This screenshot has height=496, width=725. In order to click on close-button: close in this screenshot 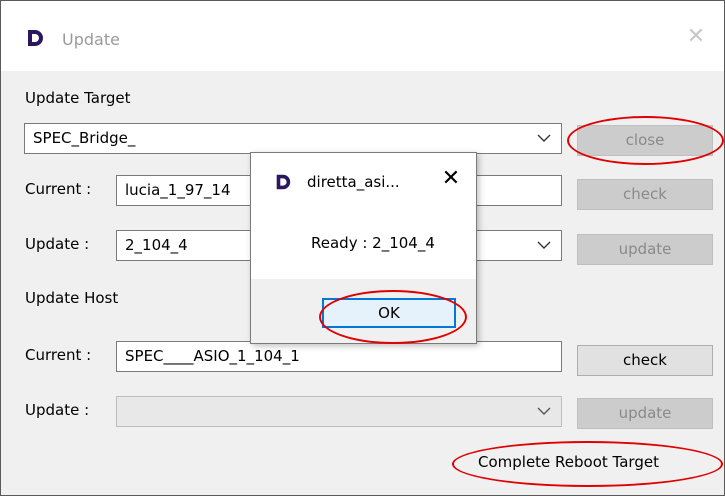, I will do `click(645, 140)`.